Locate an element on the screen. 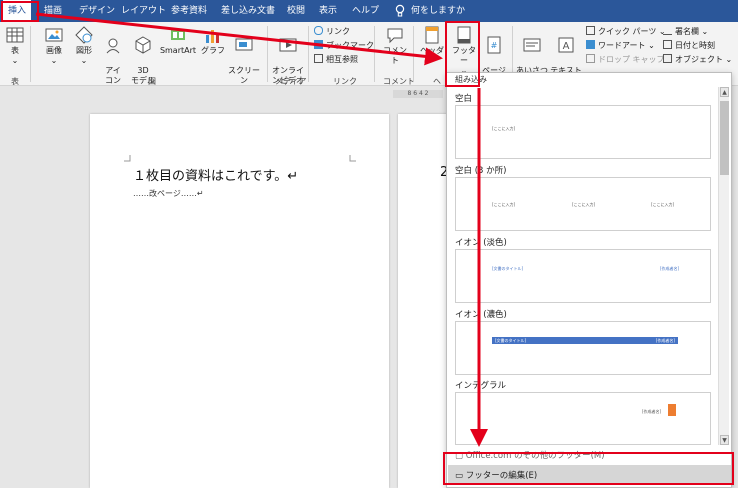 The image size is (738, 488). object-icon is located at coordinates (667, 58).